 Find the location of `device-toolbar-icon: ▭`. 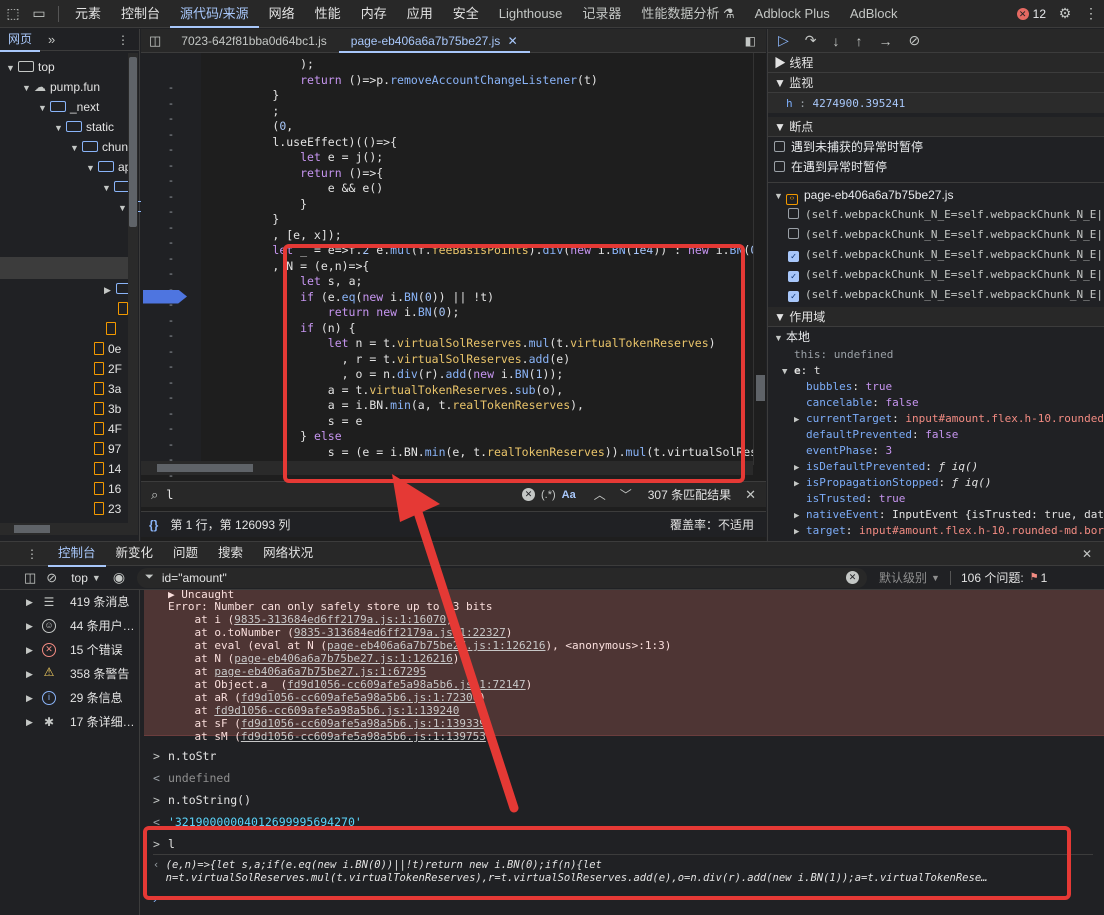

device-toolbar-icon: ▭ is located at coordinates (39, 14).